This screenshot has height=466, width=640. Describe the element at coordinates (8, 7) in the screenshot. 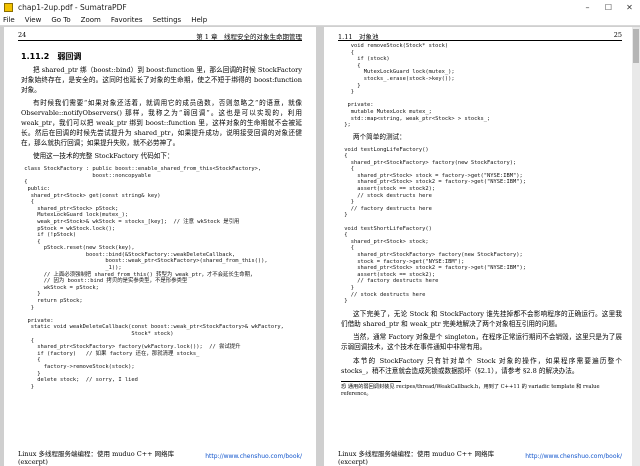

I see `sumatra-app-icon` at that location.